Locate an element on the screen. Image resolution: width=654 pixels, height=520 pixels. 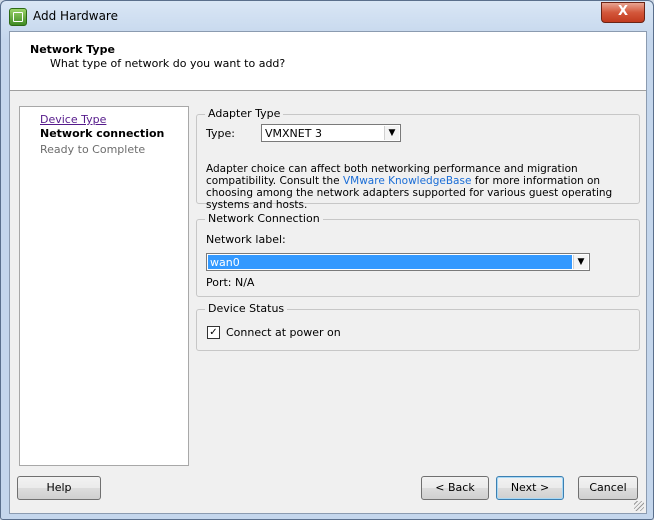
port-label: Port: is located at coordinates (219, 282).